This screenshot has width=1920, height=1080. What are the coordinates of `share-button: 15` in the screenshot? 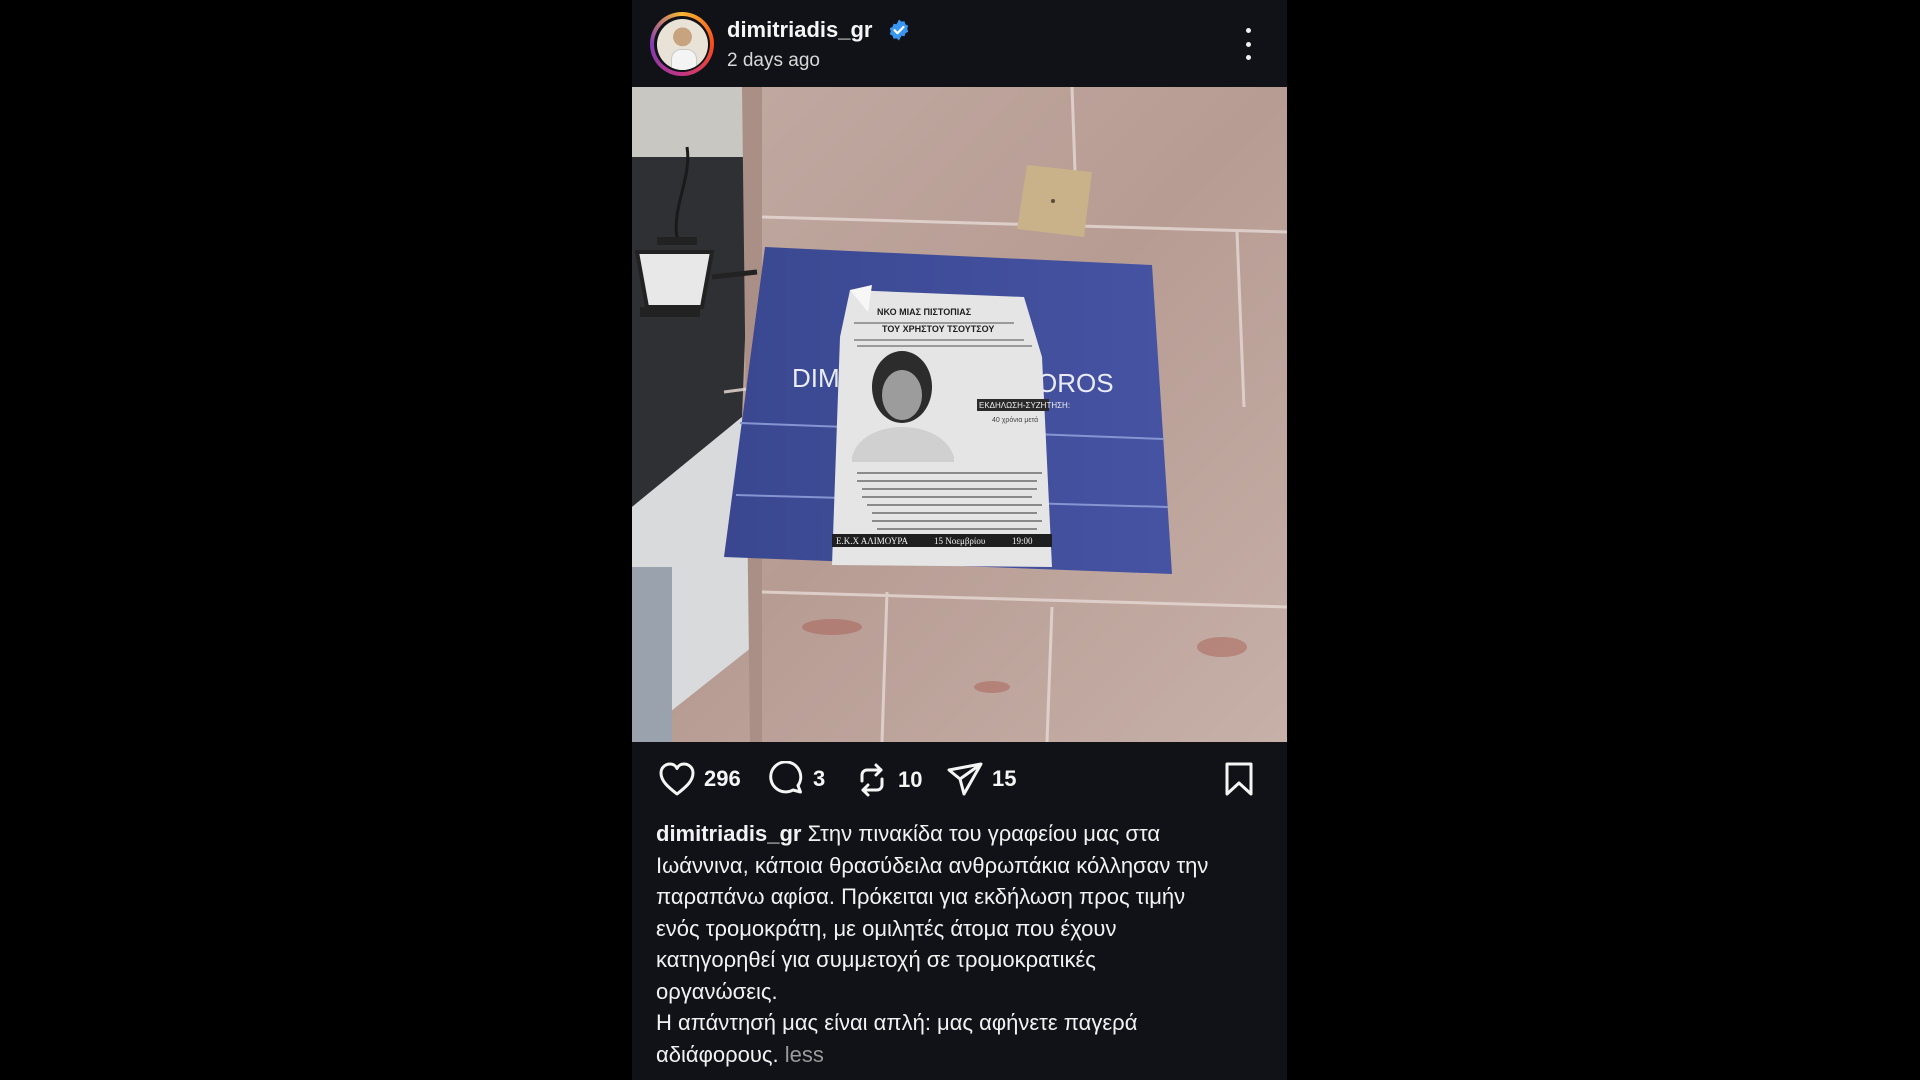 It's located at (981, 779).